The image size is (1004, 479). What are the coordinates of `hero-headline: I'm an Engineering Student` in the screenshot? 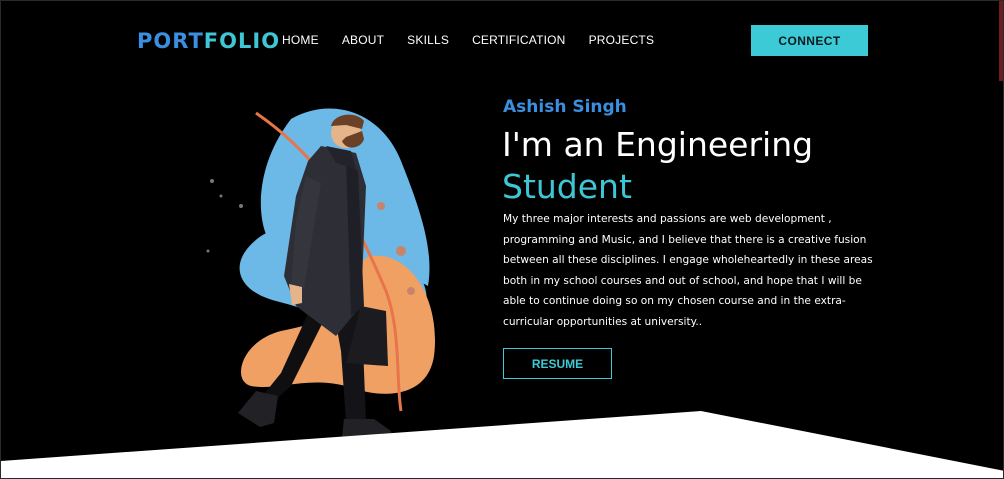 It's located at (712, 166).